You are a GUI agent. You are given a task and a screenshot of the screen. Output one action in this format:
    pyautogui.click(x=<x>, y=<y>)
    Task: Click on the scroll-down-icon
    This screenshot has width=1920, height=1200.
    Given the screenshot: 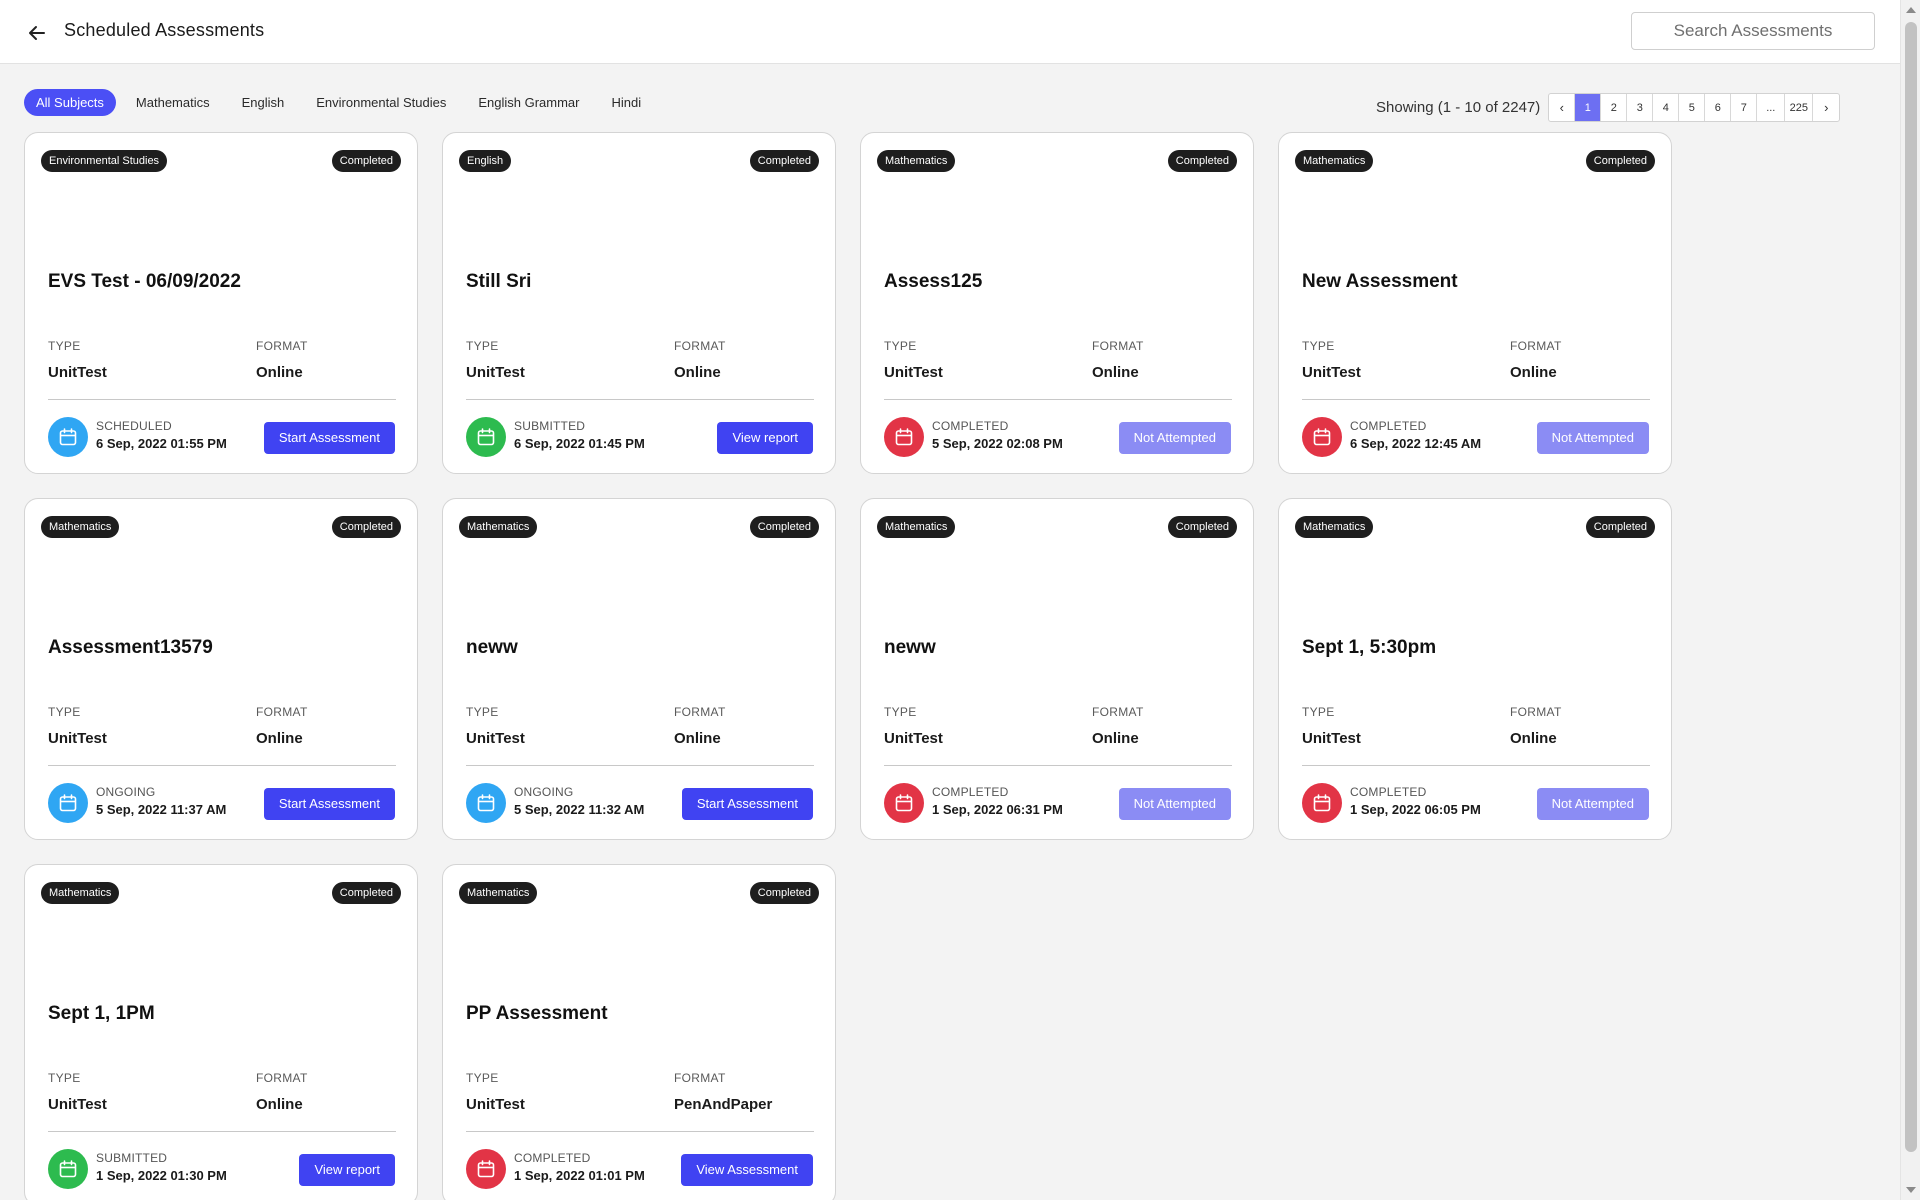 What is the action you would take?
    pyautogui.click(x=1911, y=1190)
    